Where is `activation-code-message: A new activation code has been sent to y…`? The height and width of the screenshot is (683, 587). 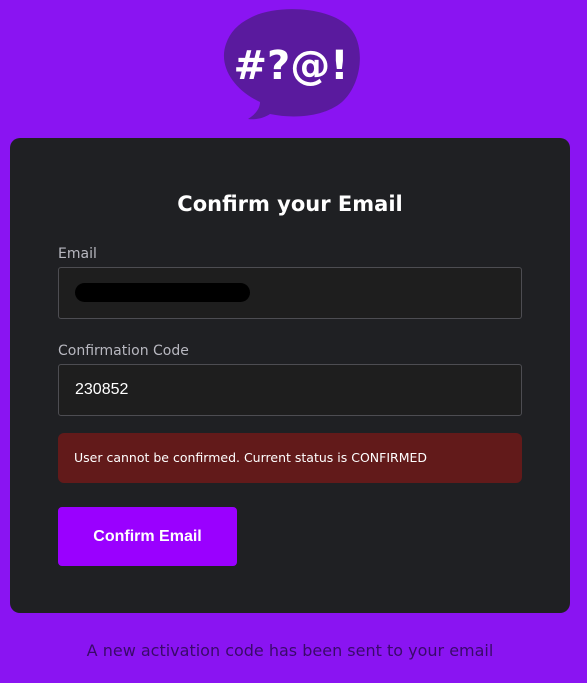 activation-code-message: A new activation code has been sent to y… is located at coordinates (290, 650).